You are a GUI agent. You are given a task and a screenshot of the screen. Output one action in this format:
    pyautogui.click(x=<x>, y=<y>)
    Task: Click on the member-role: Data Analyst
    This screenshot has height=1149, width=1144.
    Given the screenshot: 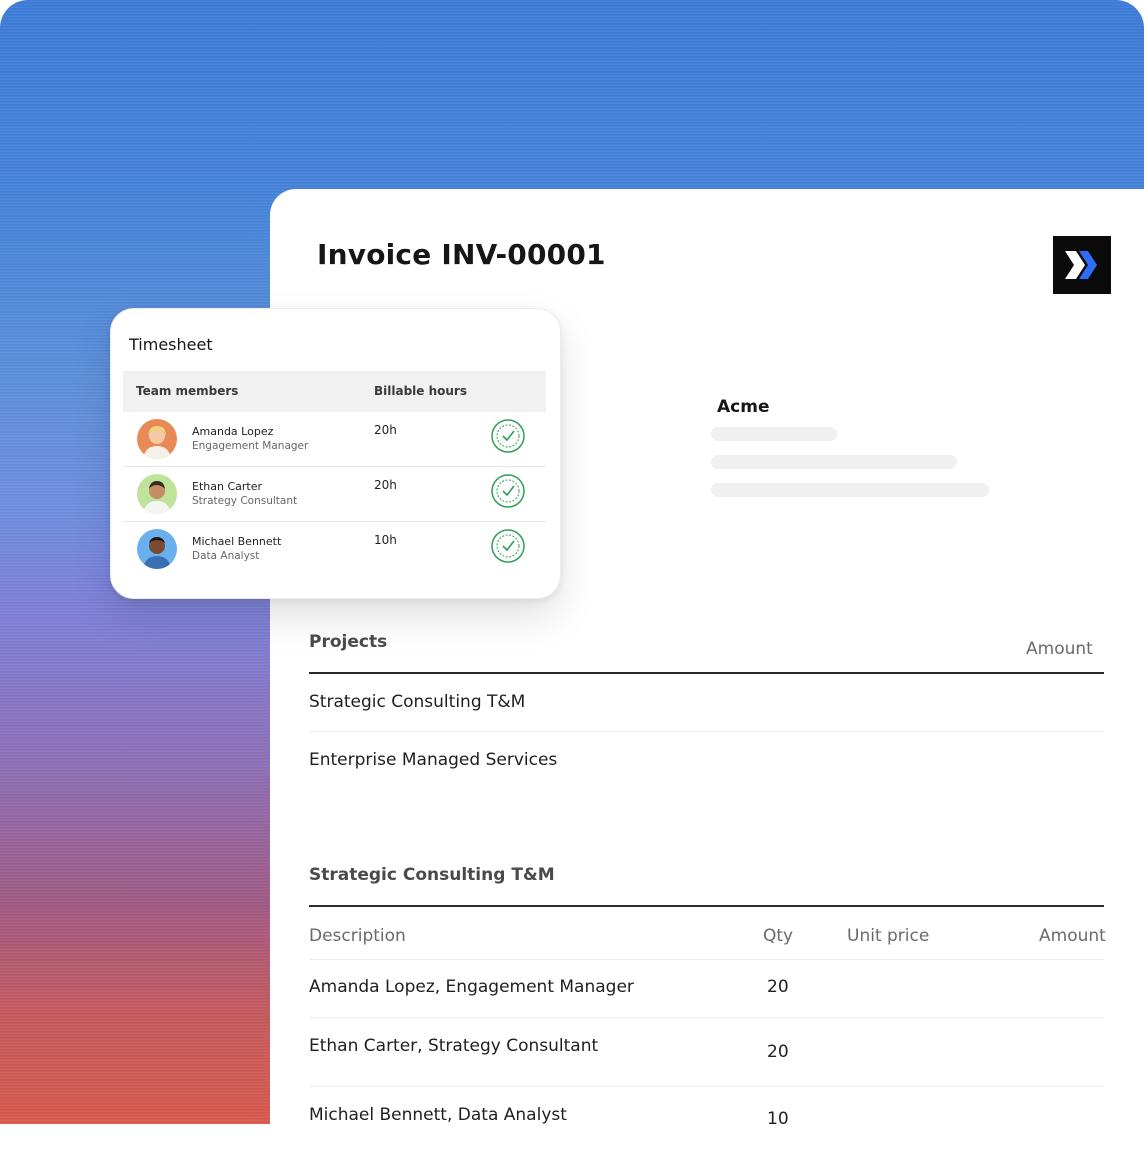 What is the action you would take?
    pyautogui.click(x=226, y=556)
    